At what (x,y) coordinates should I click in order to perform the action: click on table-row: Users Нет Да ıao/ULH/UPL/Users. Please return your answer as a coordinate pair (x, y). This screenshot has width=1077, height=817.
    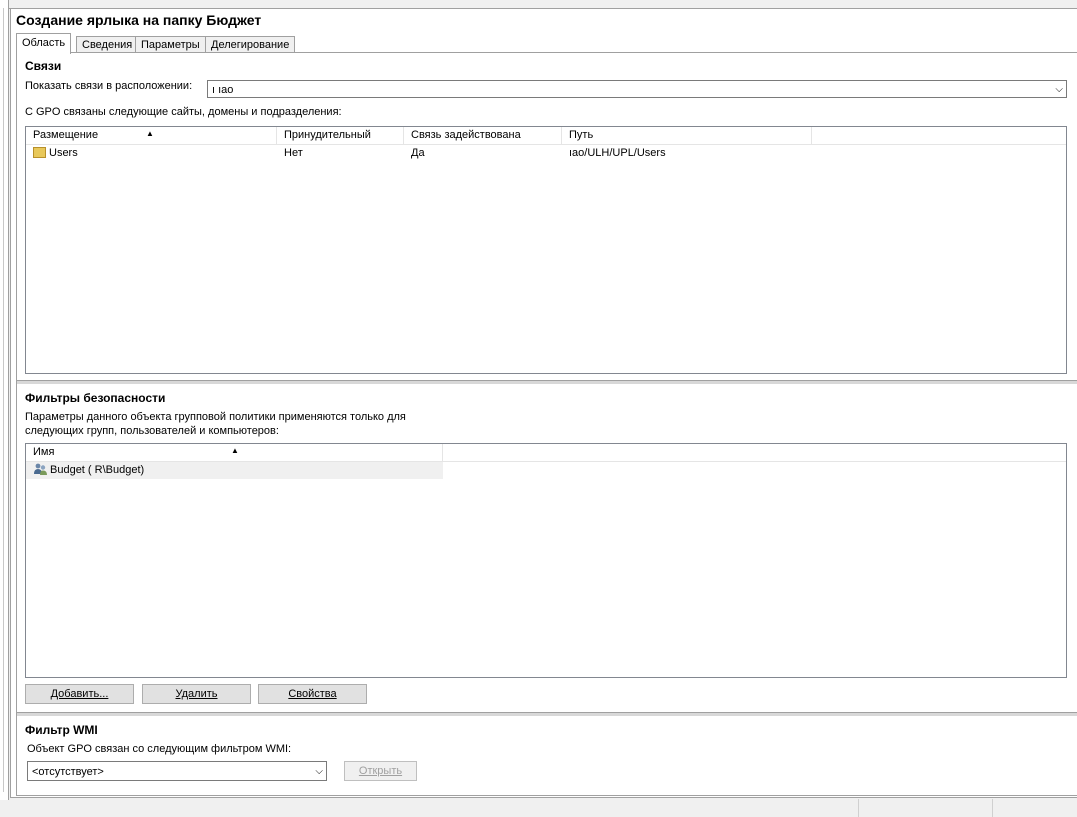
    Looking at the image, I should click on (546, 153).